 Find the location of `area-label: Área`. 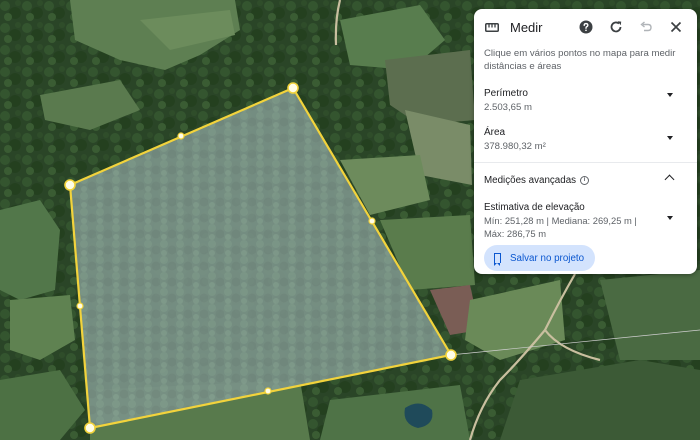

area-label: Área is located at coordinates (495, 132).